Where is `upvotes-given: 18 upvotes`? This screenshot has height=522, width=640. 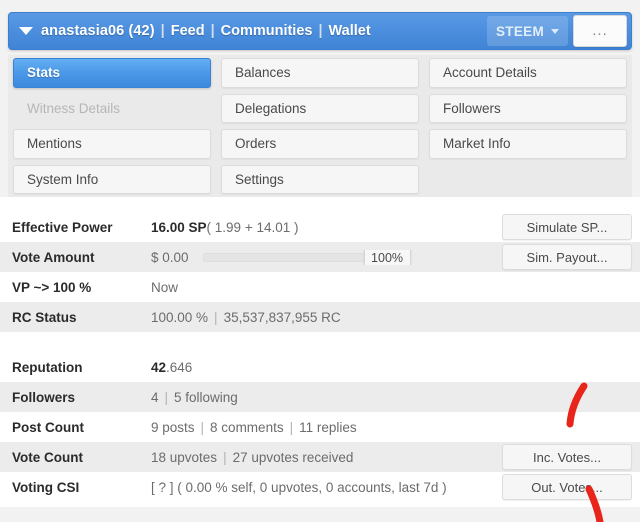
upvotes-given: 18 upvotes is located at coordinates (184, 457).